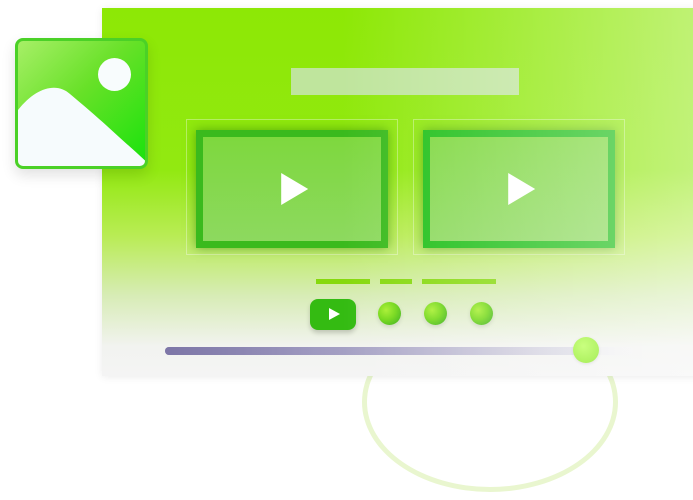  Describe the element at coordinates (405, 81) in the screenshot. I see `window-title-bar` at that location.